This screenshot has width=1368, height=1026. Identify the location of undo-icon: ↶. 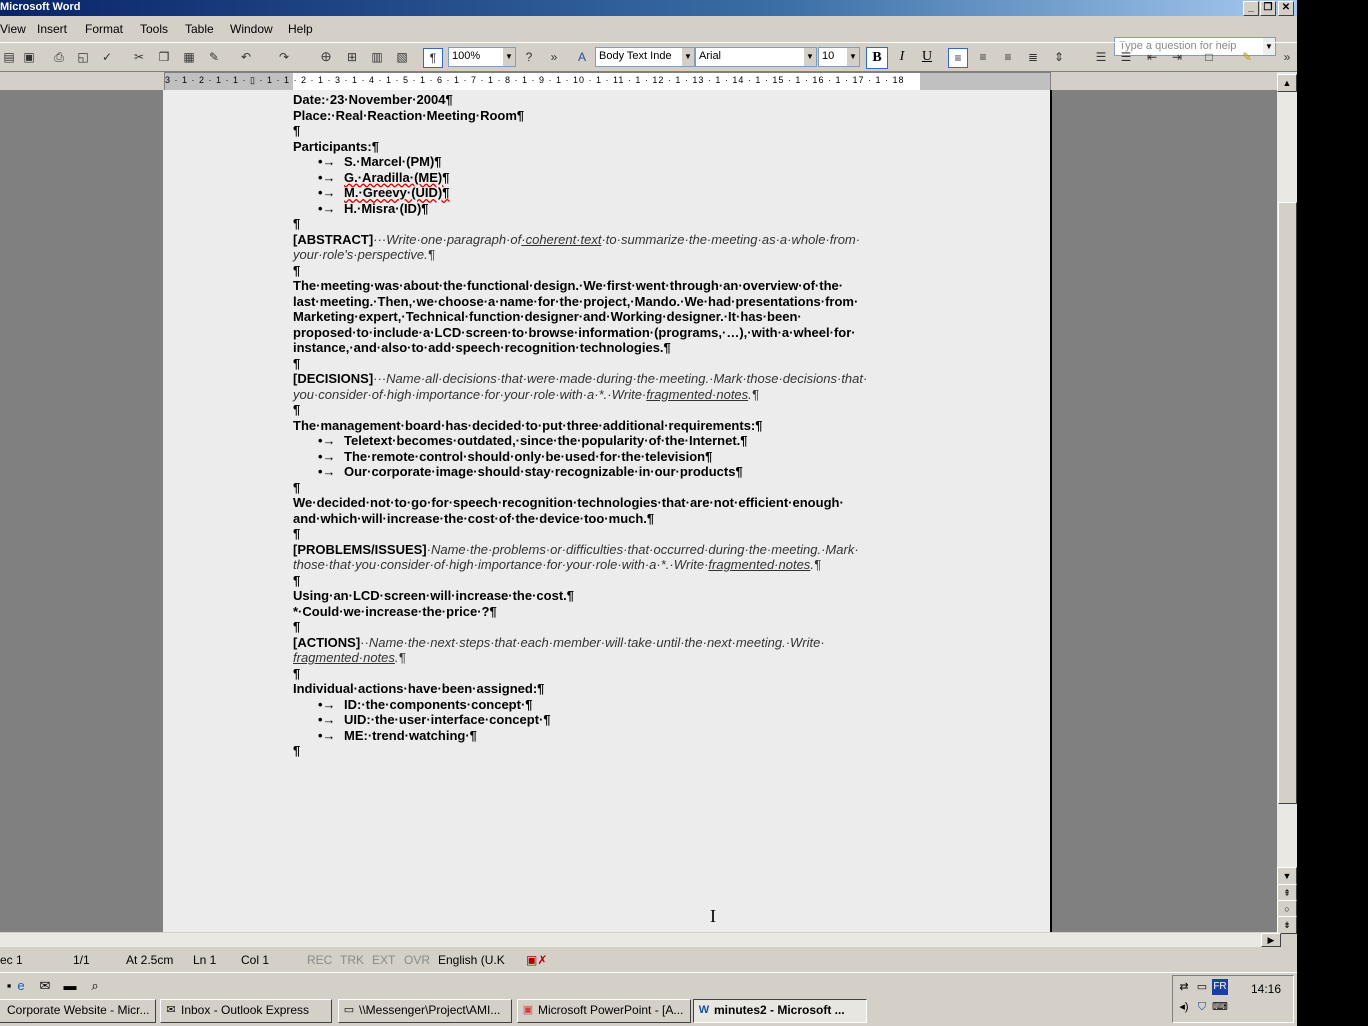
(246, 57).